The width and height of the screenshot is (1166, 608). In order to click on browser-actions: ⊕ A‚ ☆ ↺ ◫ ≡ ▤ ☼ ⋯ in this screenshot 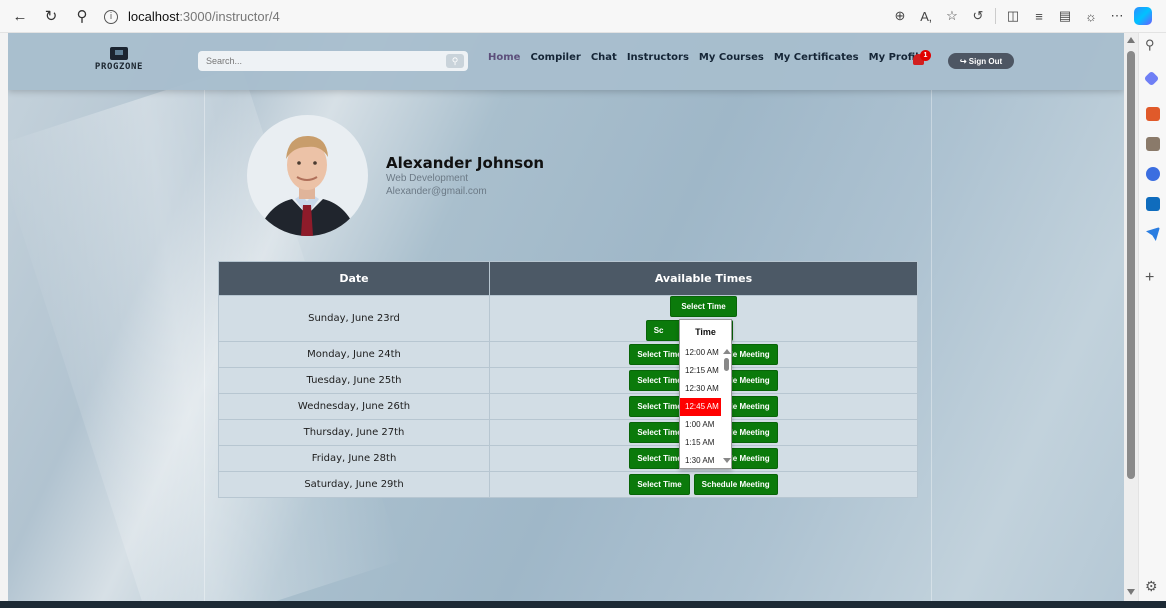, I will do `click(1021, 16)`.